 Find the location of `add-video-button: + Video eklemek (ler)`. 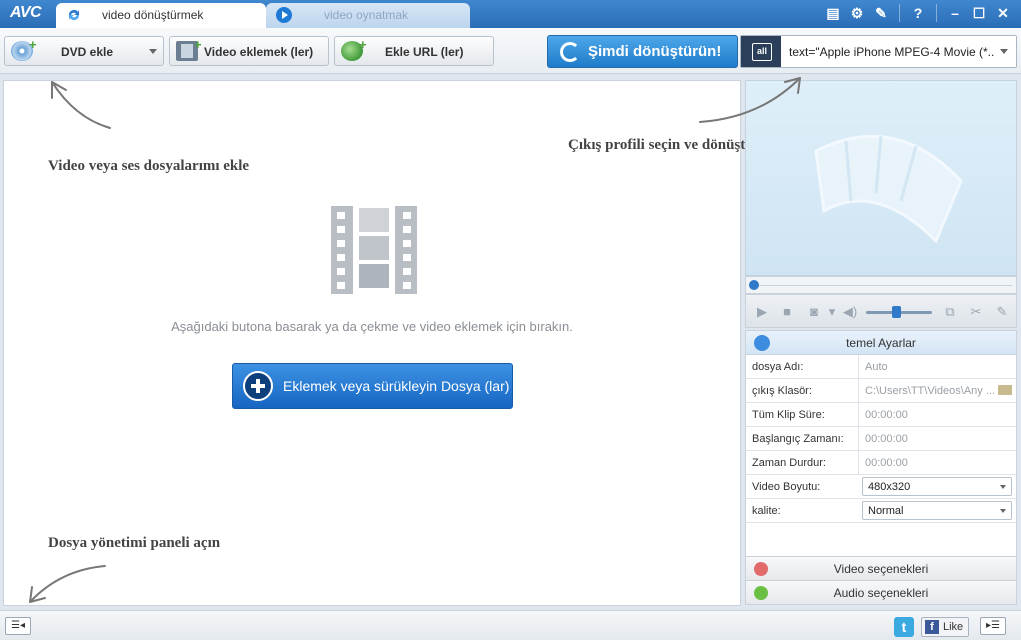

add-video-button: + Video eklemek (ler) is located at coordinates (249, 51).